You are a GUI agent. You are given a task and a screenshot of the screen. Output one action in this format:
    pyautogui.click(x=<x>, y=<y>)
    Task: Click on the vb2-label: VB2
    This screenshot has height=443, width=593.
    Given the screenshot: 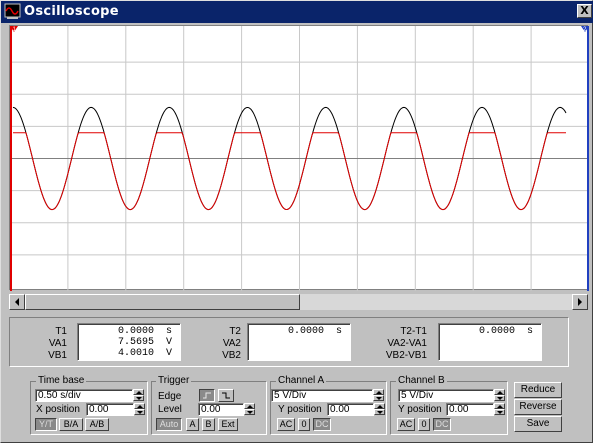 What is the action you would take?
    pyautogui.click(x=231, y=355)
    